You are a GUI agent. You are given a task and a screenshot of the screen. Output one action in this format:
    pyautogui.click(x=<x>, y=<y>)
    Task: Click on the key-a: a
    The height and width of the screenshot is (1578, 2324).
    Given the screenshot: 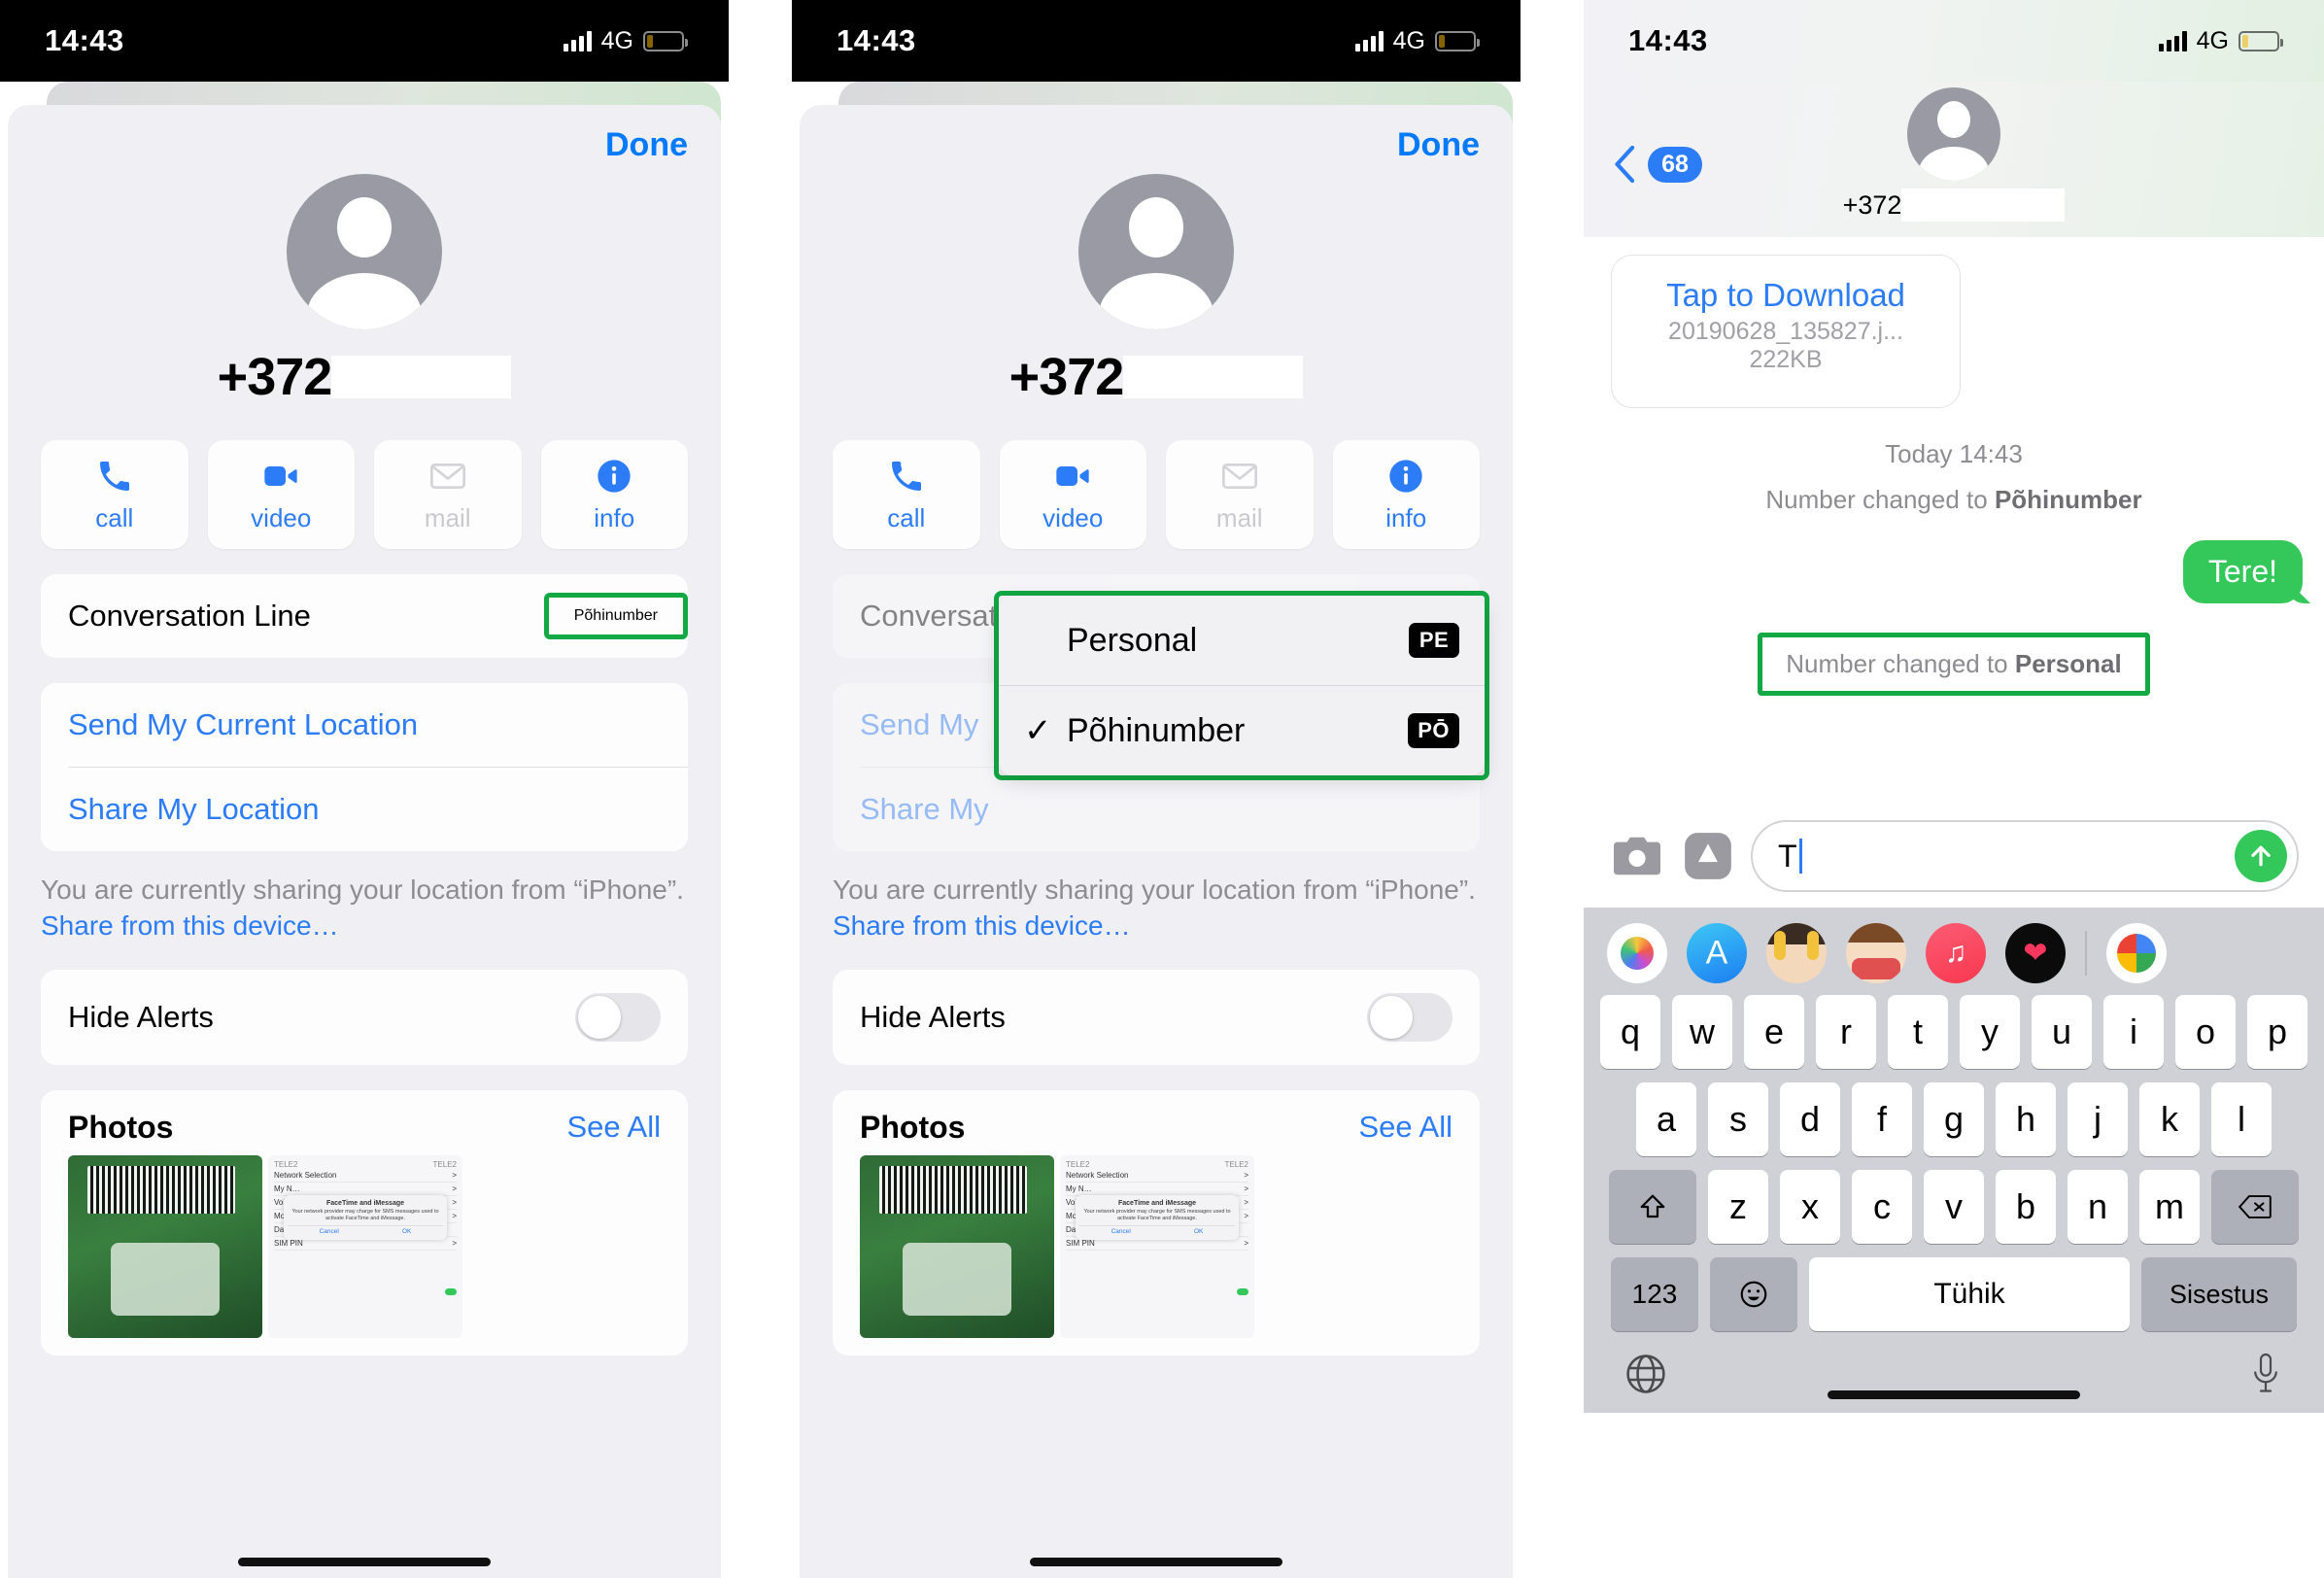 What is the action you would take?
    pyautogui.click(x=1666, y=1119)
    